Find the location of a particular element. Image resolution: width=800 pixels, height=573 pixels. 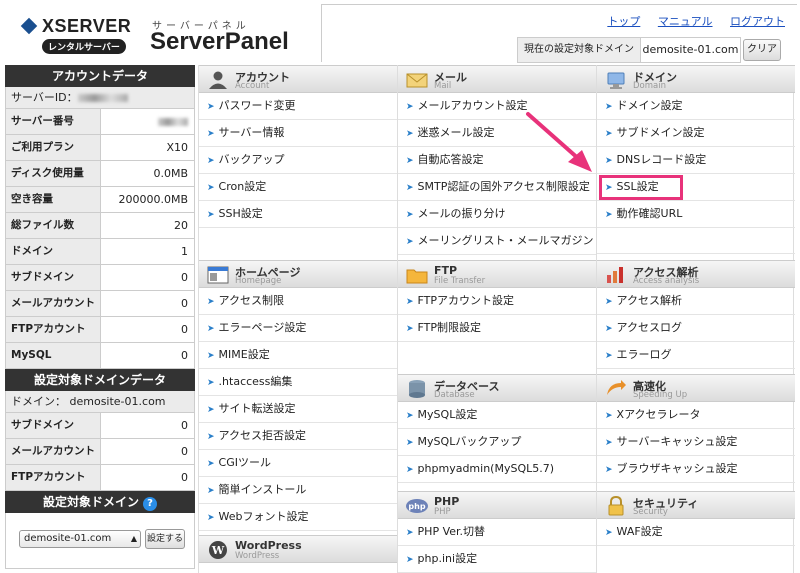

menu-item-subdomain-settings: ➤ サブドメイン設定 is located at coordinates (696, 133).